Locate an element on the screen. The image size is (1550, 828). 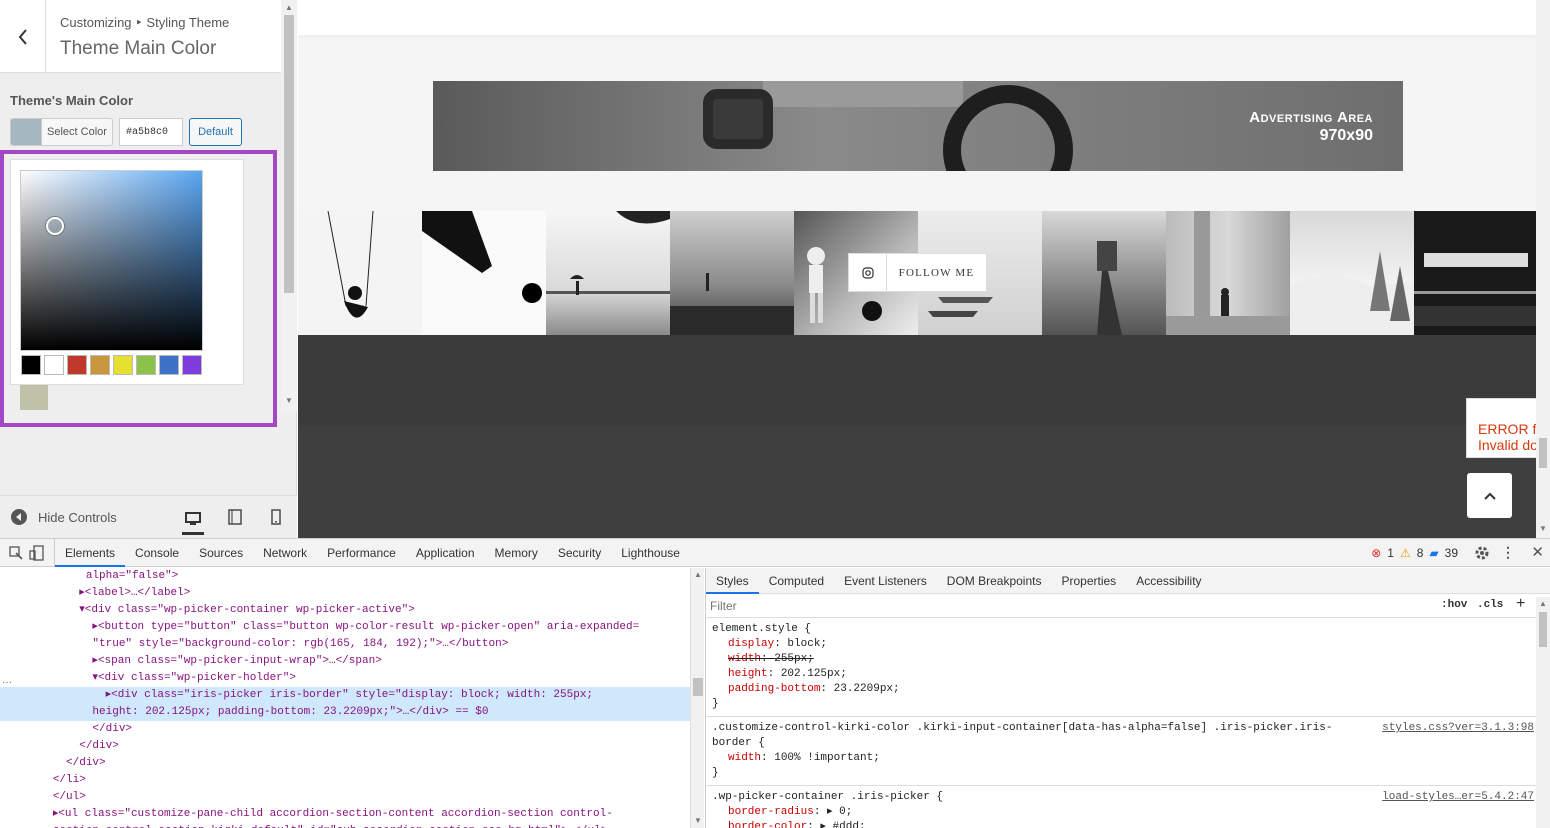
devtools-tab: Security is located at coordinates (579, 553).